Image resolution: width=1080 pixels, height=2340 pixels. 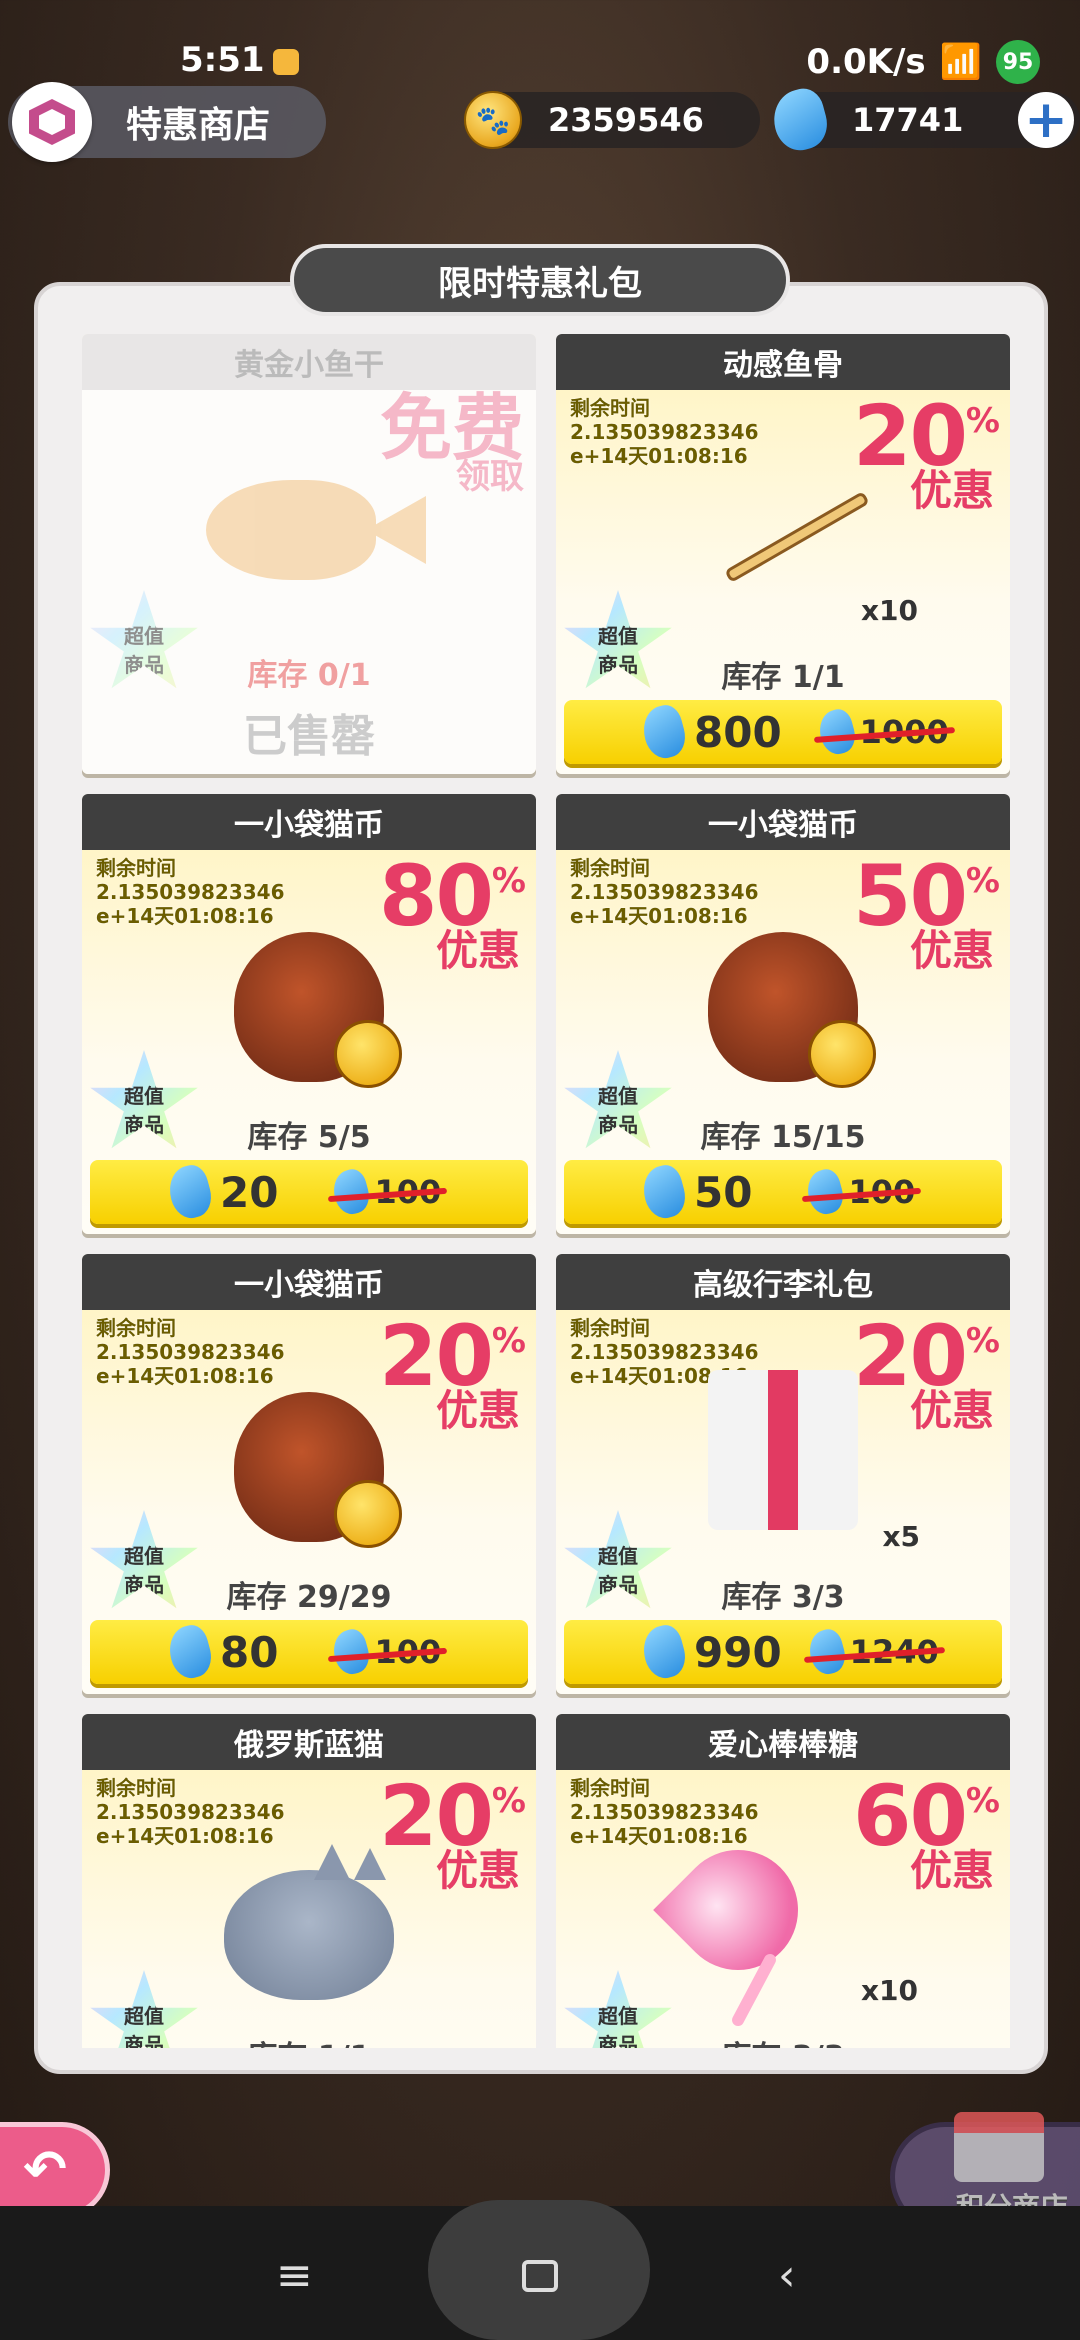 What do you see at coordinates (783, 1137) in the screenshot?
I see `stock-text: 库存 15/15` at bounding box center [783, 1137].